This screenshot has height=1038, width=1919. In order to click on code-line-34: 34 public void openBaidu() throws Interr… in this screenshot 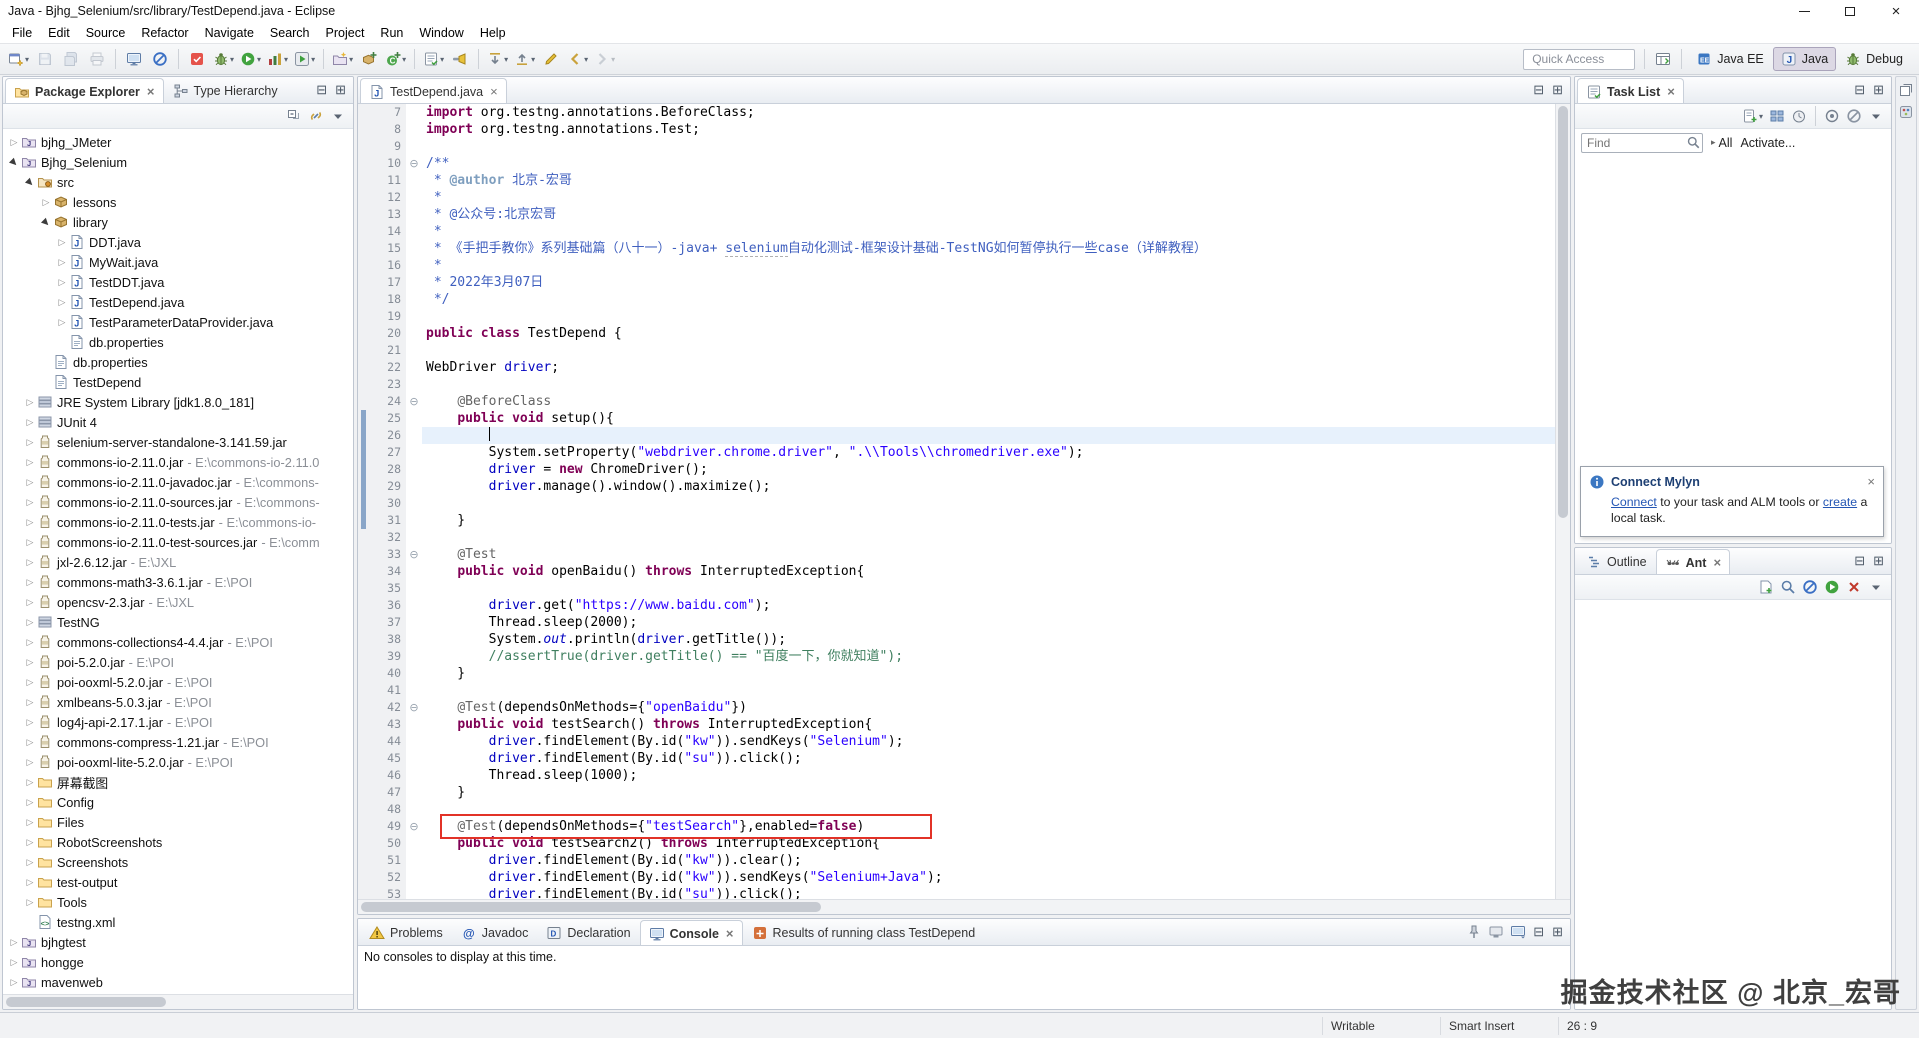, I will do `click(956, 571)`.